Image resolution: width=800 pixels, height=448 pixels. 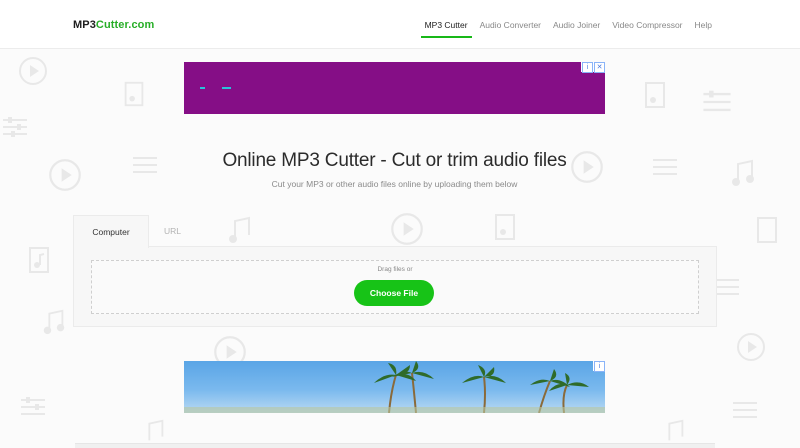 What do you see at coordinates (576, 24) in the screenshot?
I see `nav-audio-joiner: Audio Joiner` at bounding box center [576, 24].